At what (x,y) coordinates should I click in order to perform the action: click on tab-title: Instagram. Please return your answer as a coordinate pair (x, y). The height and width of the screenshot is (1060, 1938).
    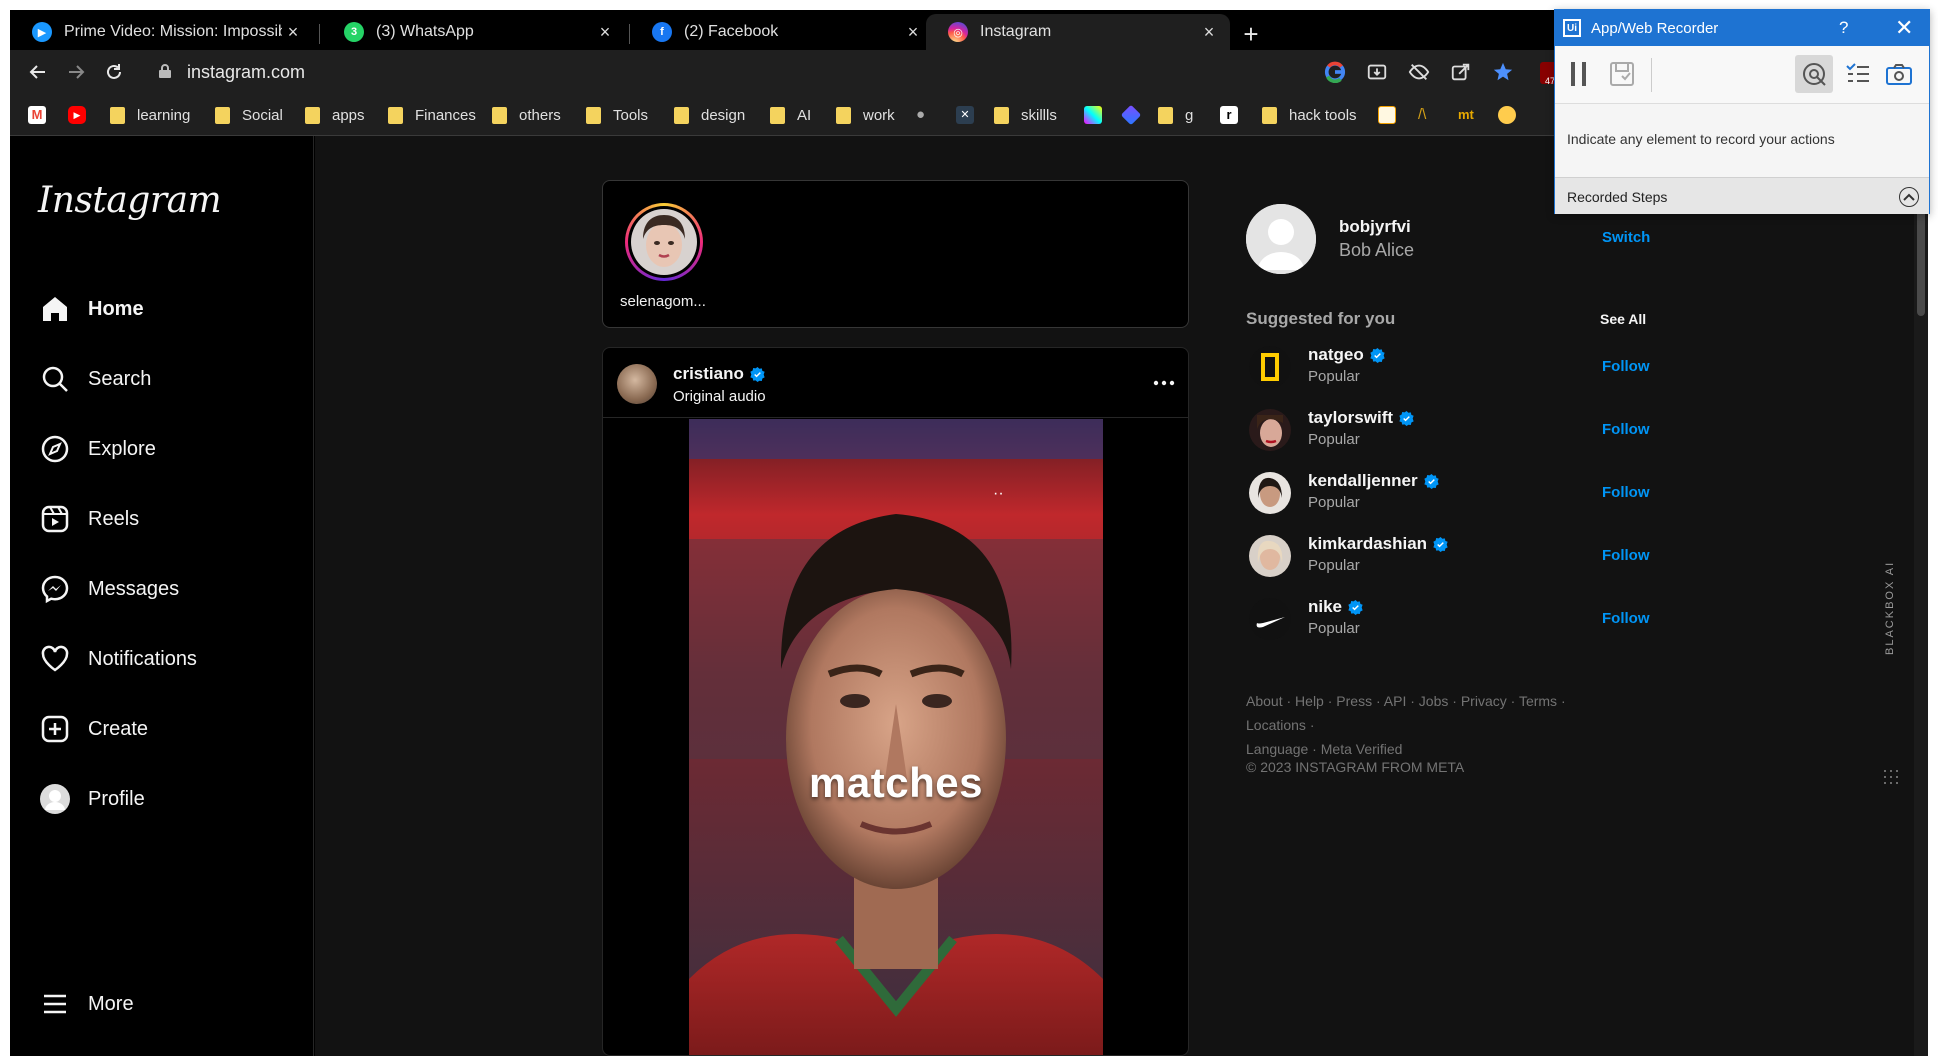
    Looking at the image, I should click on (1016, 31).